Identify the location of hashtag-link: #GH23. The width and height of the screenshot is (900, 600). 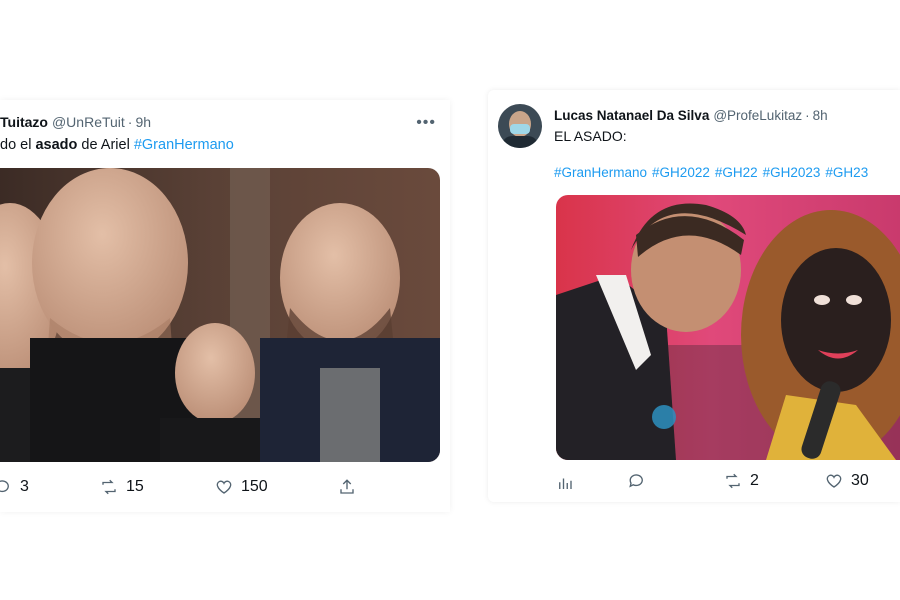
(846, 172).